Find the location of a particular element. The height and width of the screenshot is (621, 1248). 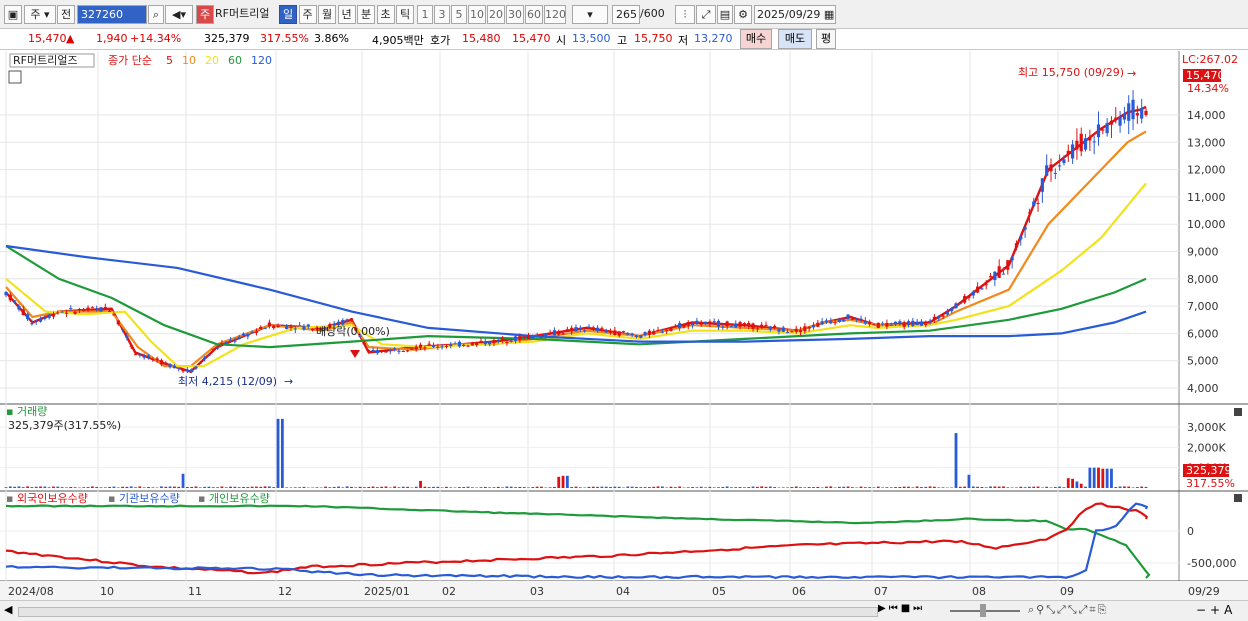

window-menu-icon: ▣ is located at coordinates (13, 14).